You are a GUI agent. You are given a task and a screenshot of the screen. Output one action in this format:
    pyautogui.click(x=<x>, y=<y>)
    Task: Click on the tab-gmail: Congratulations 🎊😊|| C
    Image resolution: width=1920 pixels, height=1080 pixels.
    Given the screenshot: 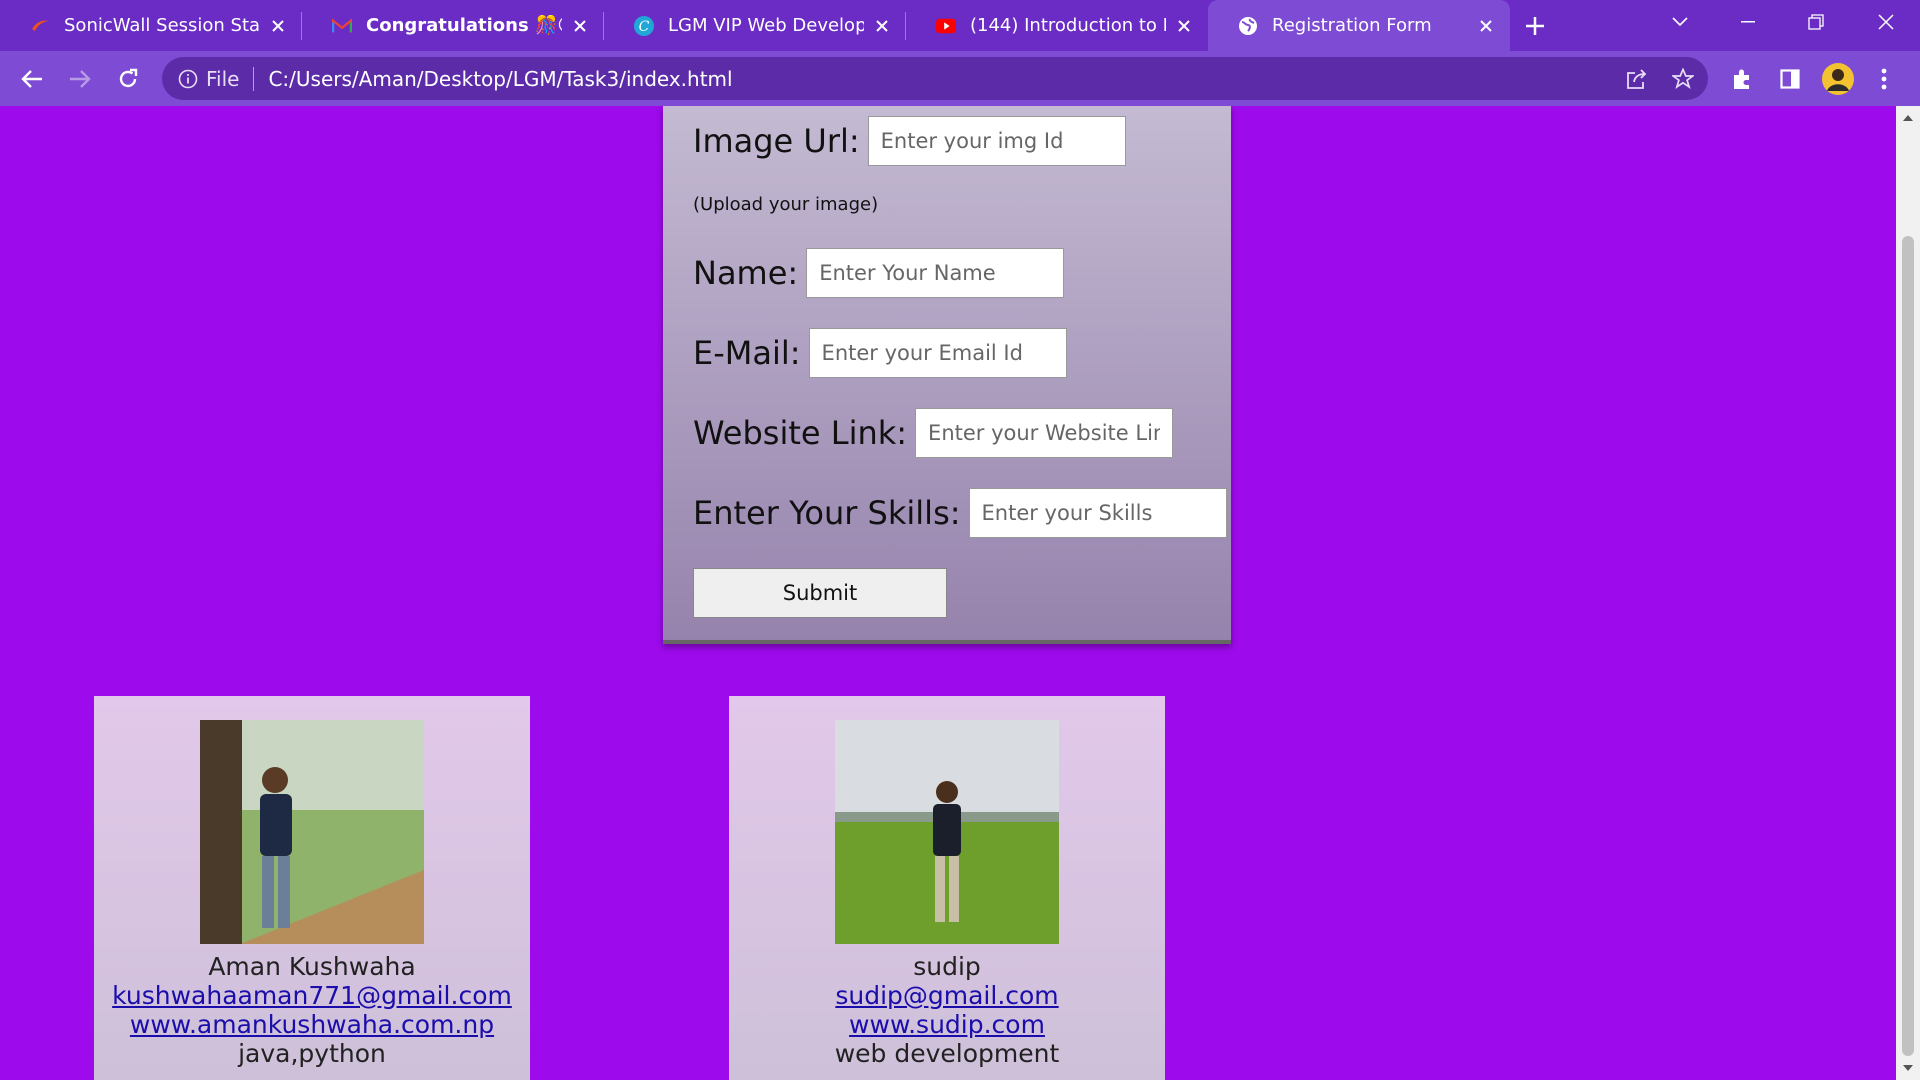 What is the action you would take?
    pyautogui.click(x=453, y=25)
    